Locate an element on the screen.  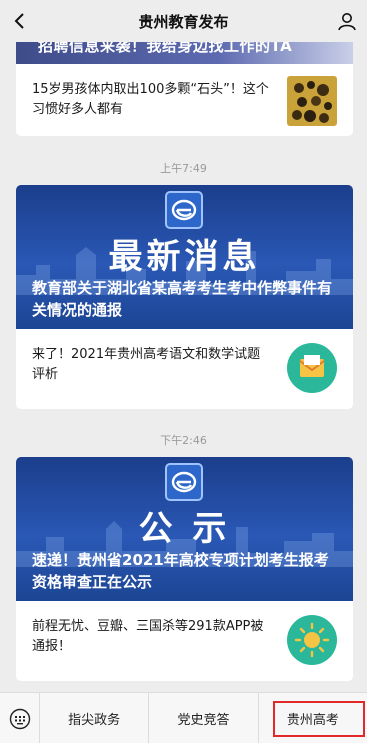
stones-photo is located at coordinates (312, 101).